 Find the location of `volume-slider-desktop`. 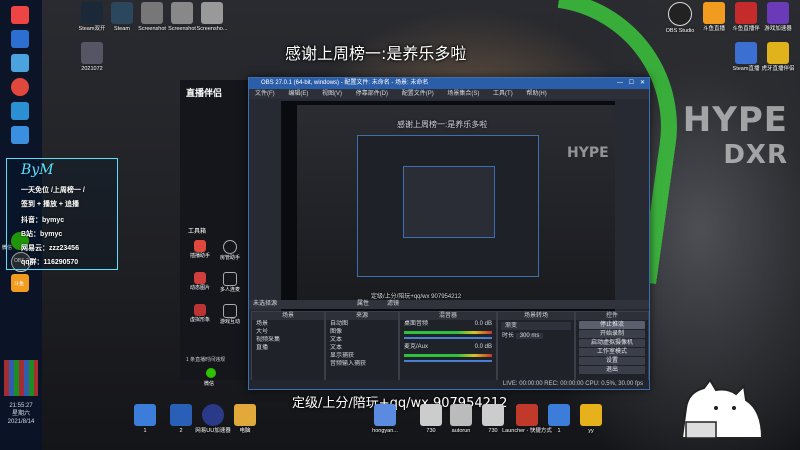

volume-slider-desktop is located at coordinates (448, 338).